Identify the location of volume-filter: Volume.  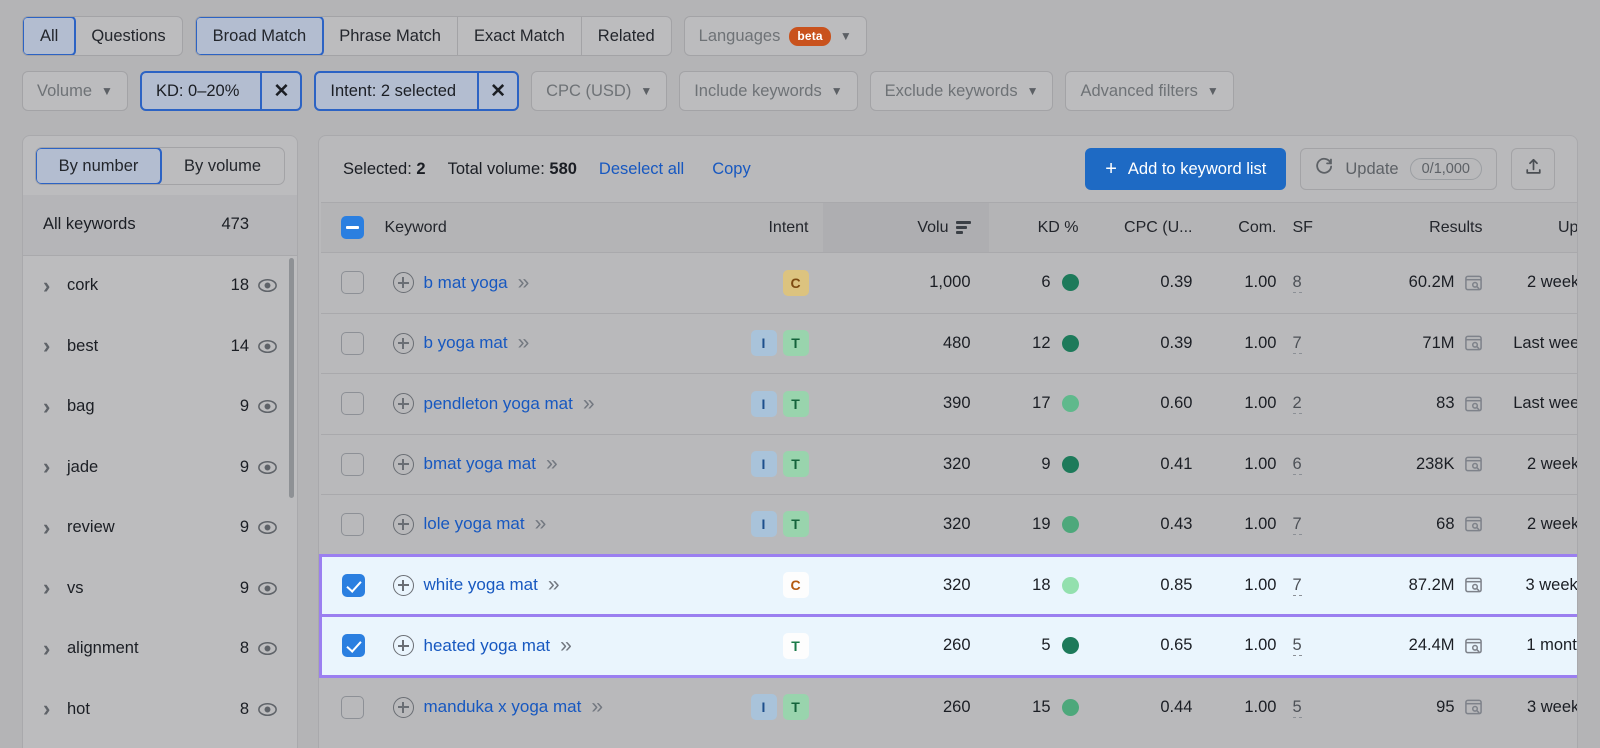
(75, 91).